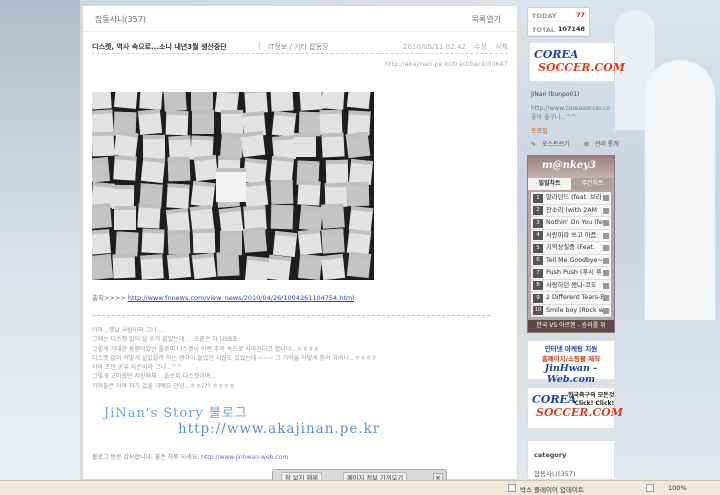 This screenshot has width=720, height=495. What do you see at coordinates (163, 386) in the screenshot?
I see `body-line: 기억들은 아마 저기 있을 거예요 안녕...ㅎㅎ??? ㅎㅎㅎㅎ` at bounding box center [163, 386].